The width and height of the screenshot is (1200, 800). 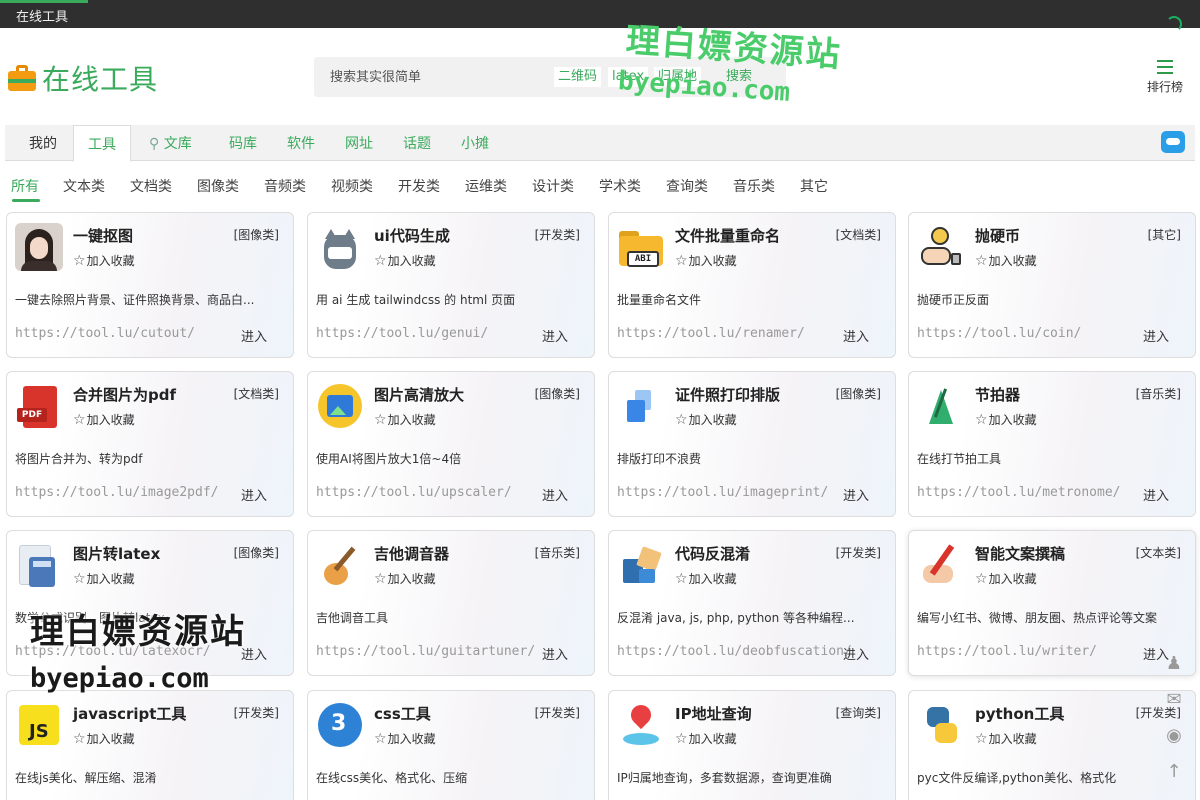 What do you see at coordinates (553, 186) in the screenshot?
I see `category-design: 设计类` at bounding box center [553, 186].